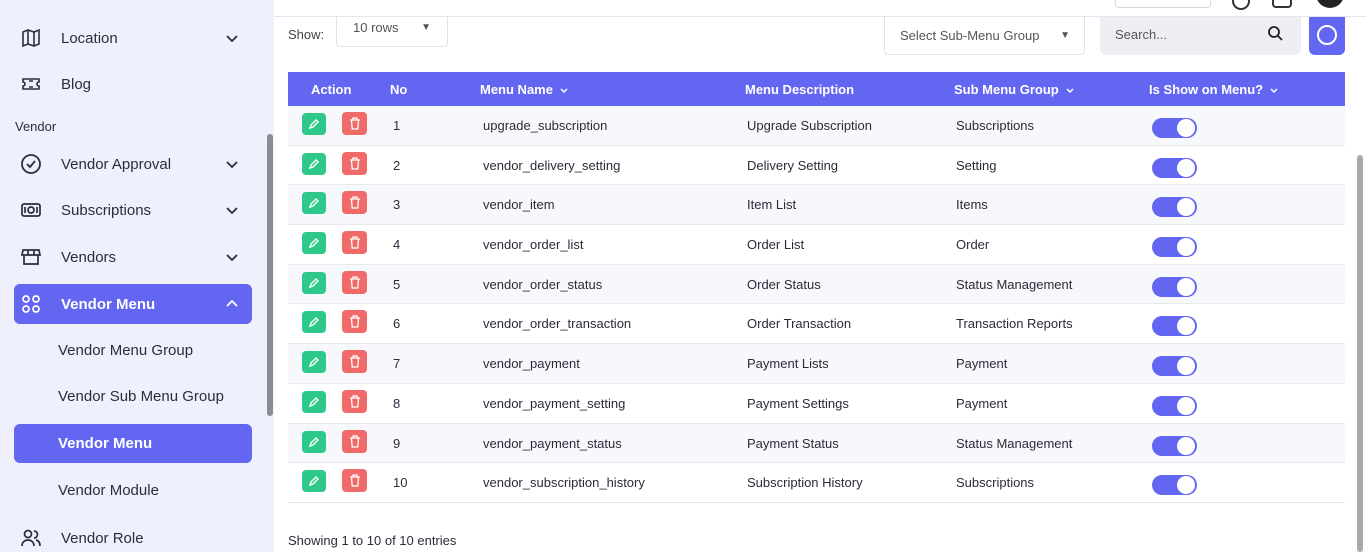  What do you see at coordinates (102, 538) in the screenshot?
I see `sidebar-item-label: Vendor Role` at bounding box center [102, 538].